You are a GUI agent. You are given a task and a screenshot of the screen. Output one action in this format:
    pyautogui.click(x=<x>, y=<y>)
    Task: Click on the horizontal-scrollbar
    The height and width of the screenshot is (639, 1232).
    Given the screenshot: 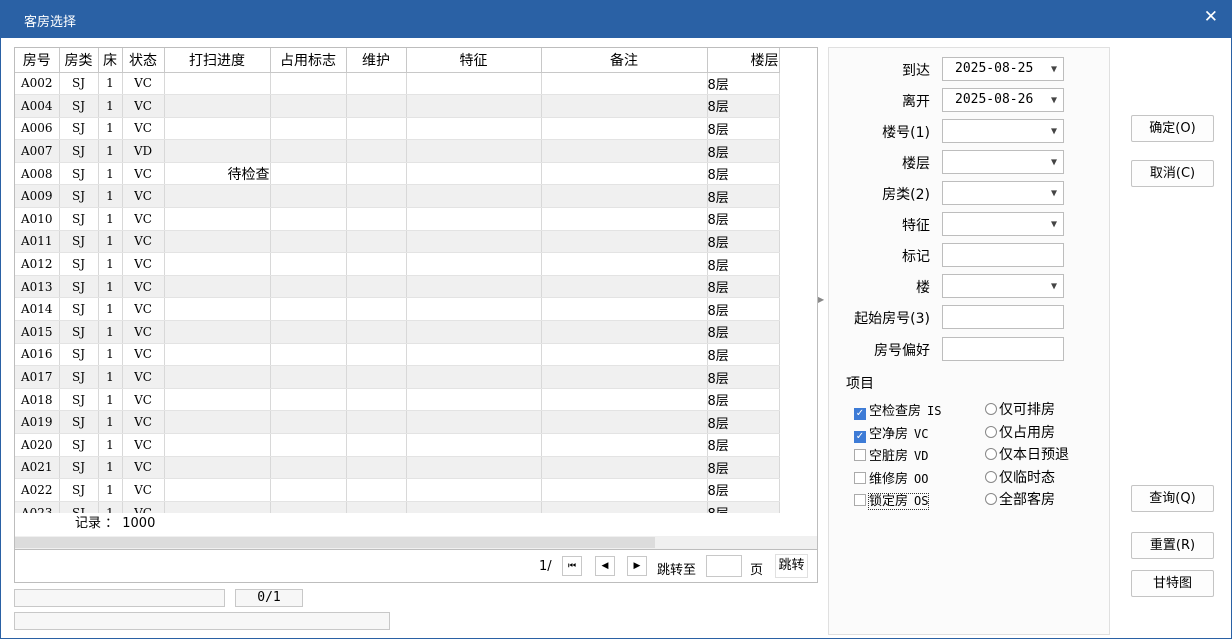 What is the action you would take?
    pyautogui.click(x=416, y=542)
    